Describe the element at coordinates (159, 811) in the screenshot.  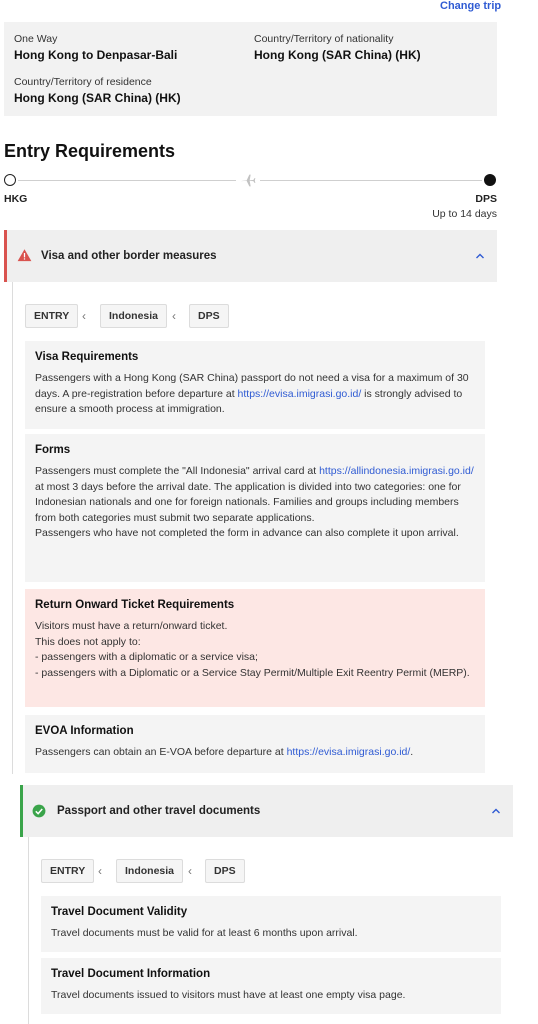
I see `section-passport-title: Passport and other travel documents` at that location.